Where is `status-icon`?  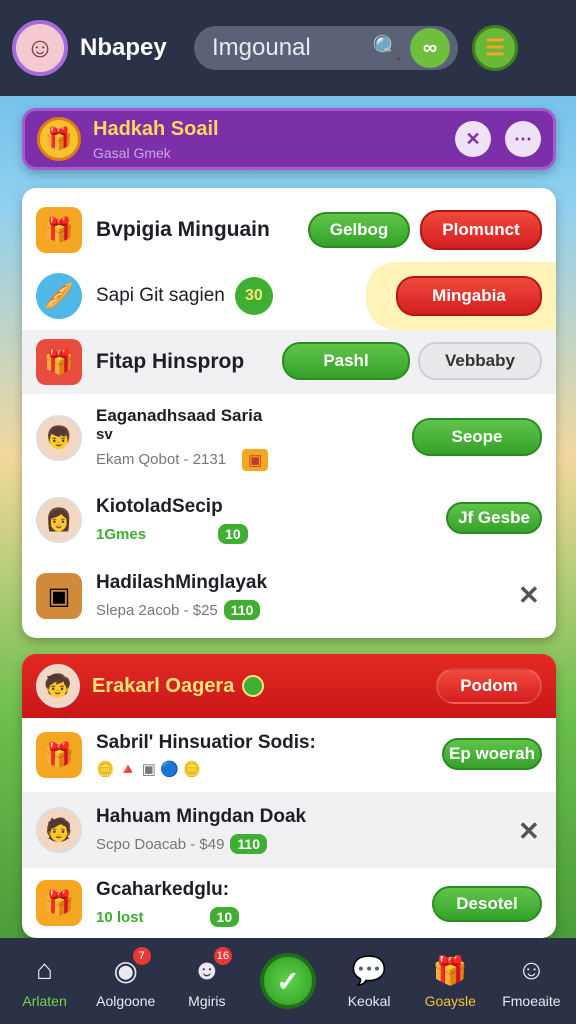 status-icon is located at coordinates (253, 686).